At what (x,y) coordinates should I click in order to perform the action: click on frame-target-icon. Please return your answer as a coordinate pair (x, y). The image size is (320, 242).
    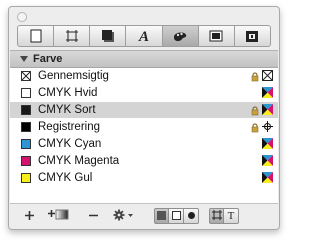
    Looking at the image, I should click on (216, 216).